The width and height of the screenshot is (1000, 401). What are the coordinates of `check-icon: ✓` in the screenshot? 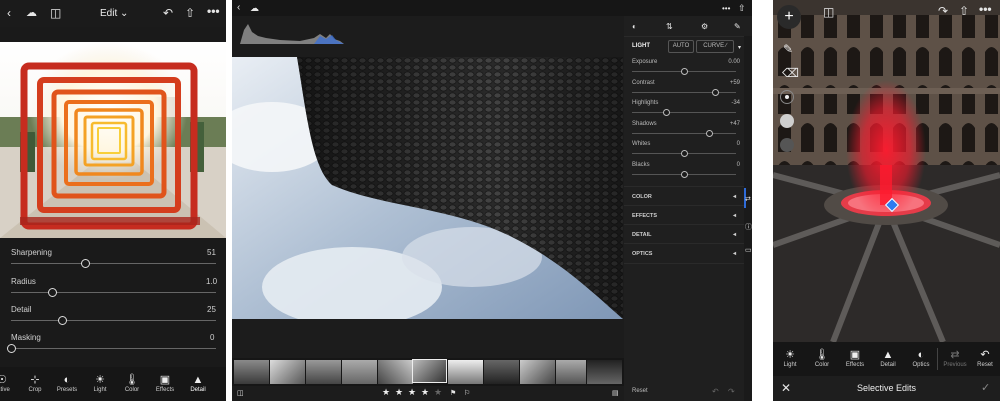 It's located at (985, 388).